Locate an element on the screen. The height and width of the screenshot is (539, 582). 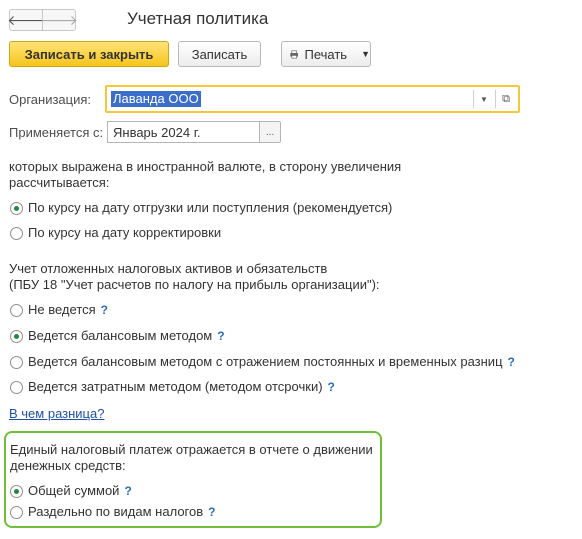
back-button: 🡐 is located at coordinates (26, 20).